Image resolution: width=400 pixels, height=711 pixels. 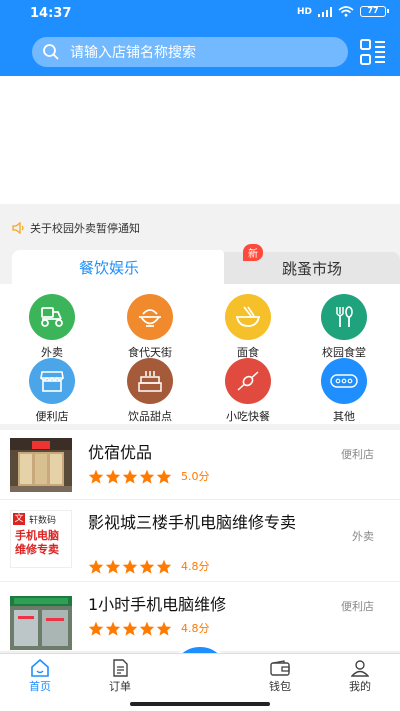 What do you see at coordinates (150, 416) in the screenshot?
I see `category-label: 饮品甜点` at bounding box center [150, 416].